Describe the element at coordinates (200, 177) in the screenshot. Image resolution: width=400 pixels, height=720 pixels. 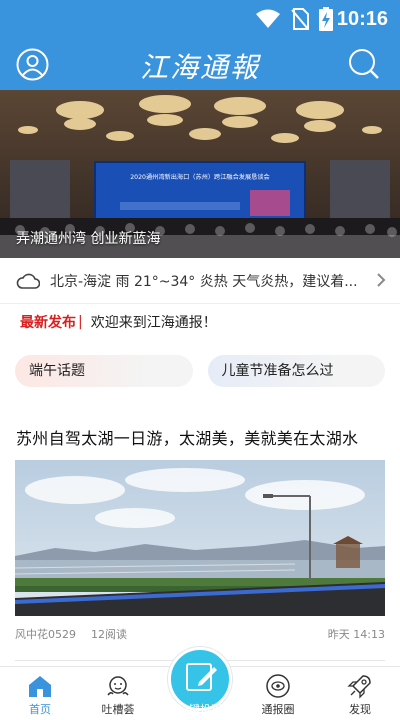
I see `banner-screen-text: 2020通州湾新出海口（苏州）跨江融合发展恳谈会` at that location.